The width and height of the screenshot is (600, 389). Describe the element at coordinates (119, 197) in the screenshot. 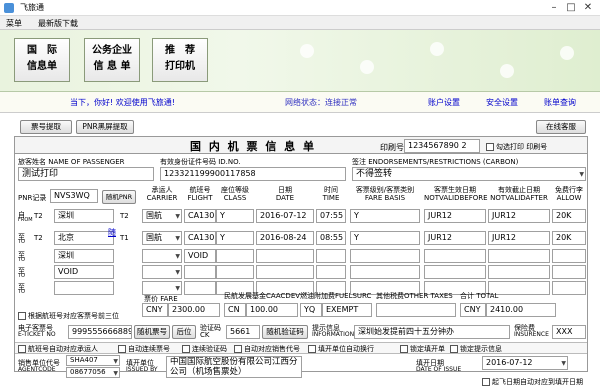

I see `random-pnr-button: 随机PNR` at that location.